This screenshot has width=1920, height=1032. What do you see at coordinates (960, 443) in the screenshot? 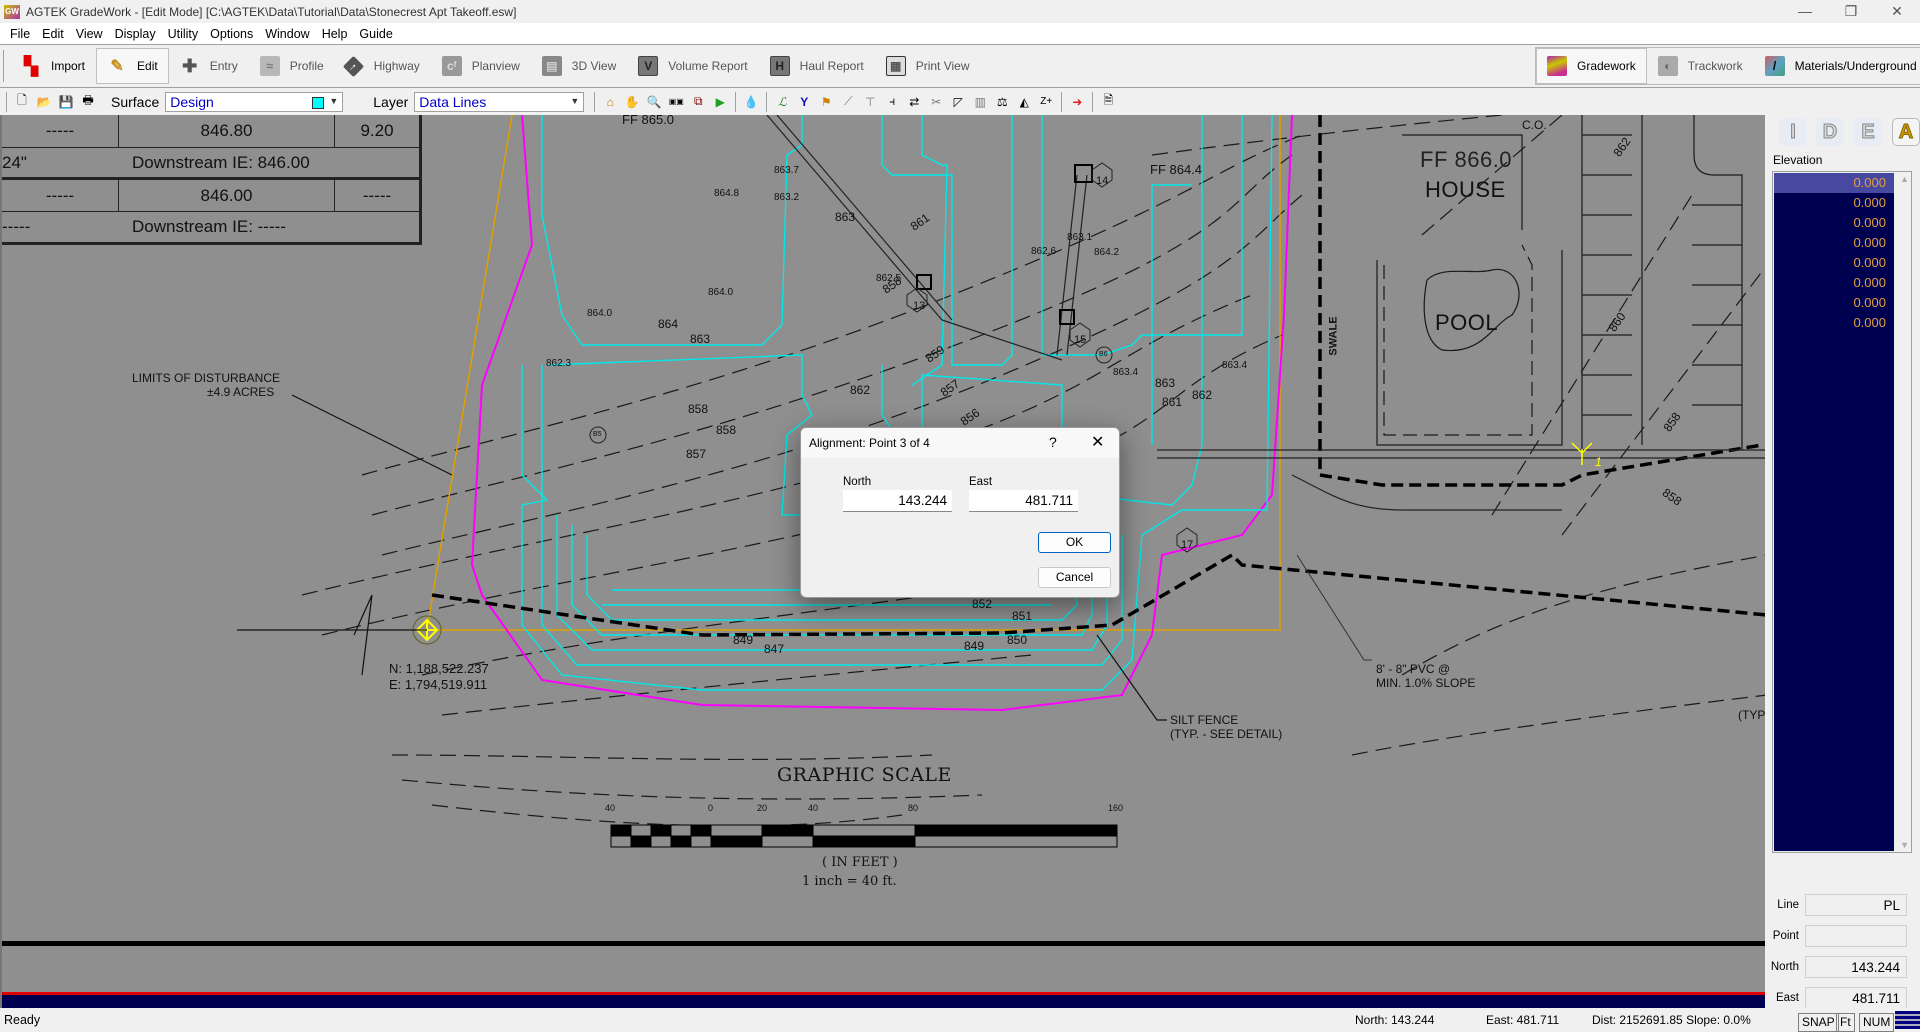
I see `dialog-title-bar: Alignment: Point 3 of 4` at bounding box center [960, 443].